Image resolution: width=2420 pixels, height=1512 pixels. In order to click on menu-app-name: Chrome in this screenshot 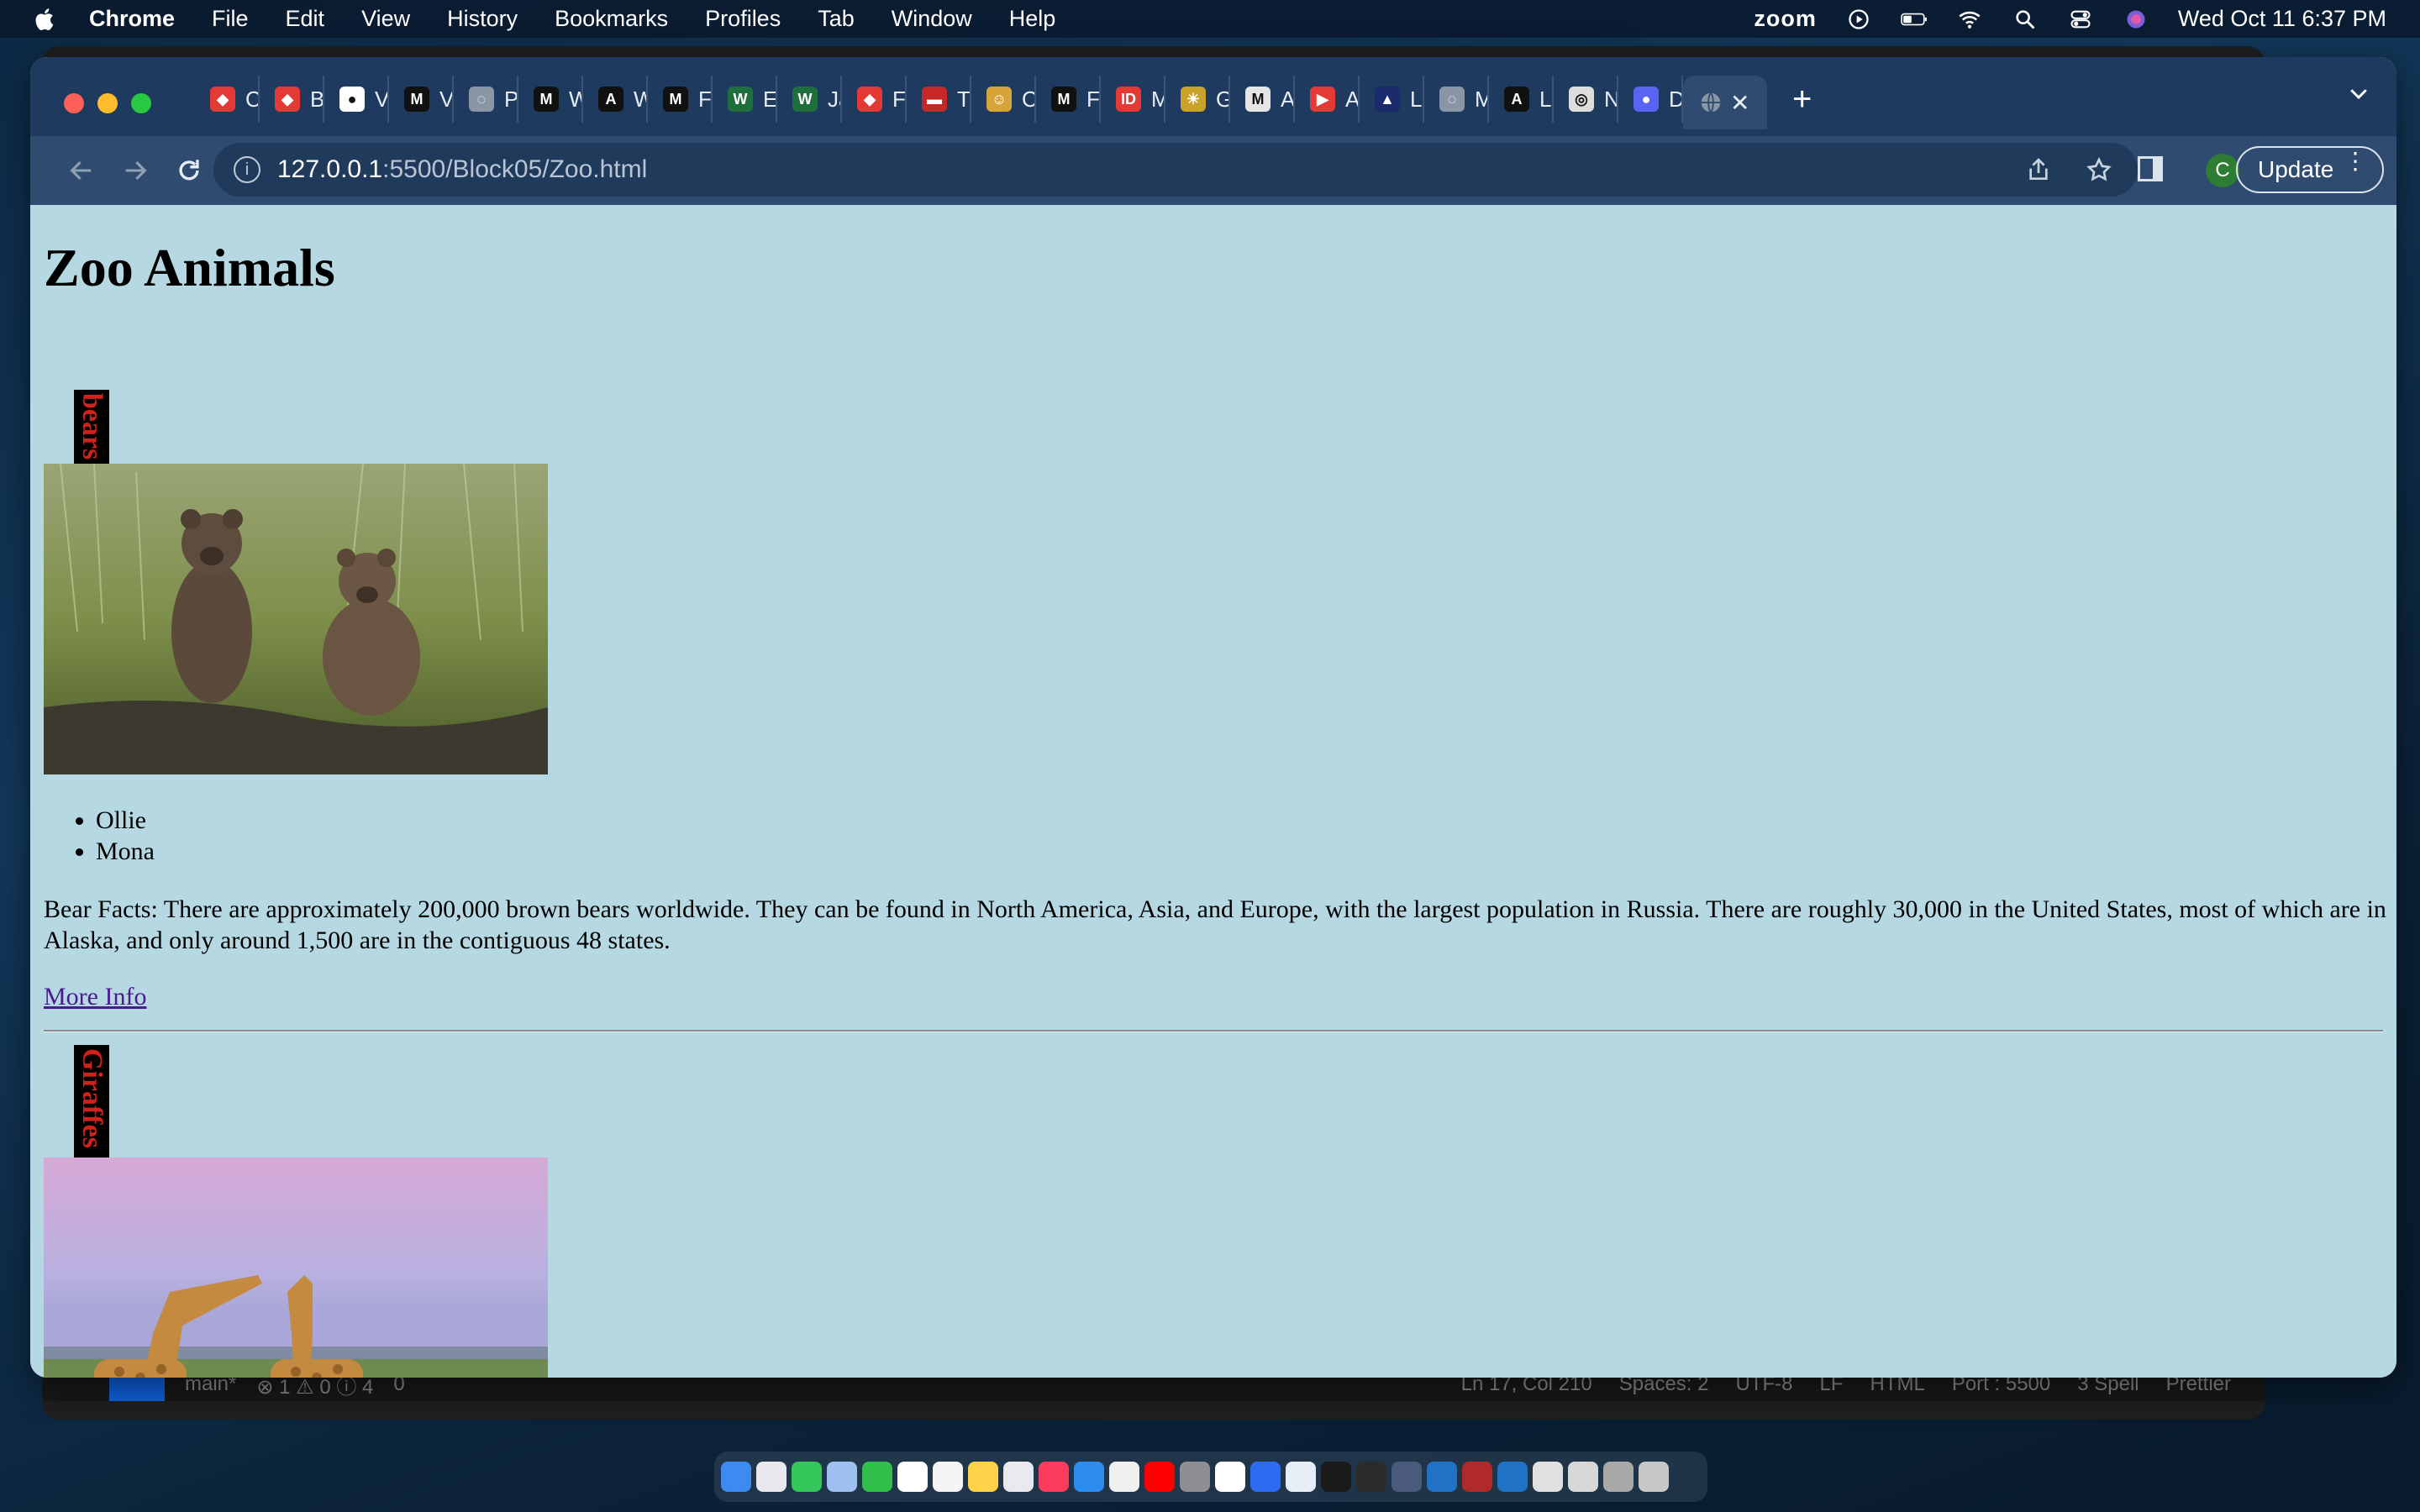, I will do `click(132, 19)`.